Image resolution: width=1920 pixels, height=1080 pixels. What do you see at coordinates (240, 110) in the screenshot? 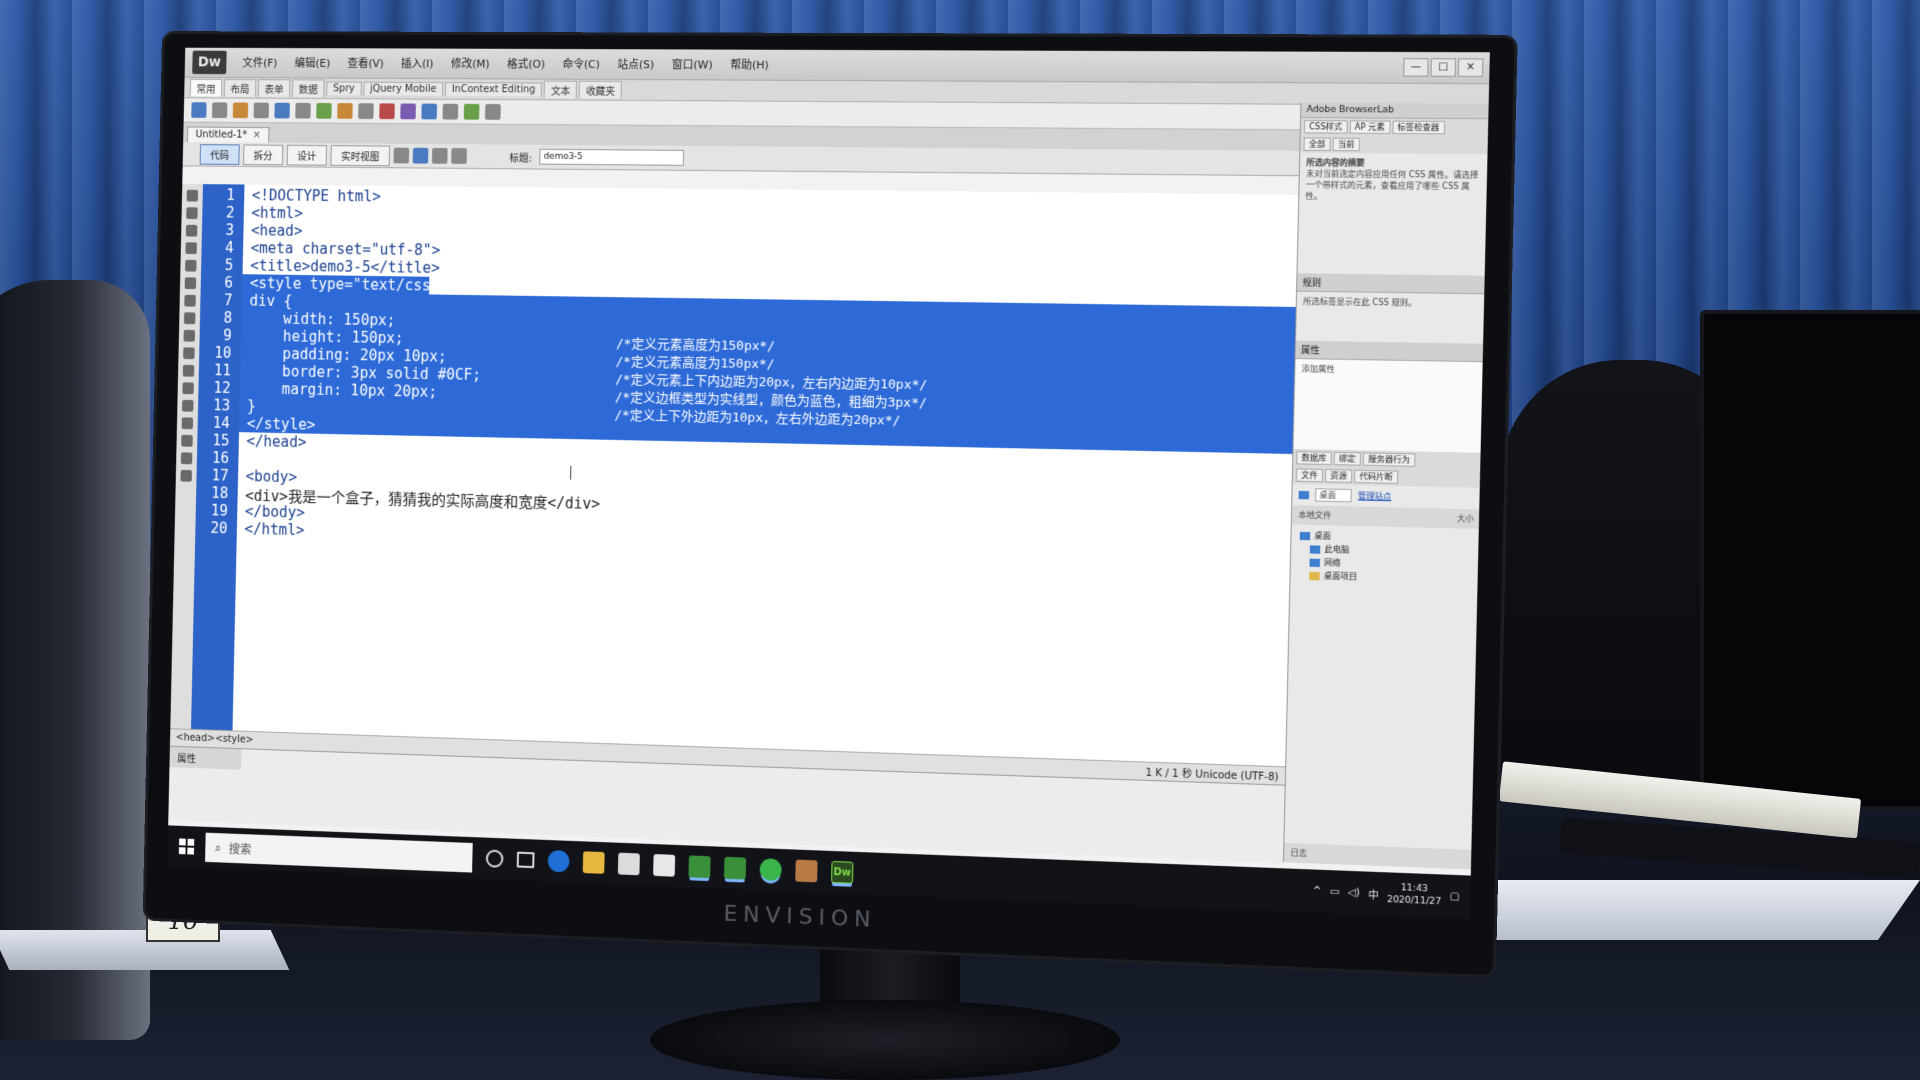
I see `named-anchor-icon` at bounding box center [240, 110].